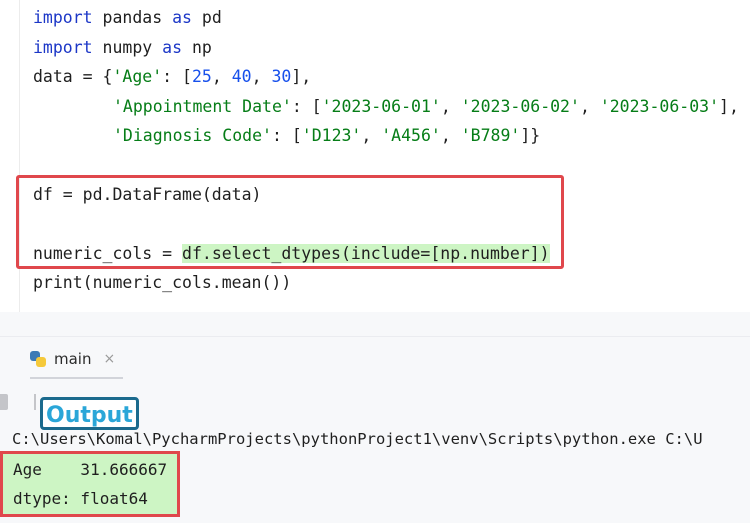 The image size is (750, 523). I want to click on toolbar-divider, so click(35, 402).